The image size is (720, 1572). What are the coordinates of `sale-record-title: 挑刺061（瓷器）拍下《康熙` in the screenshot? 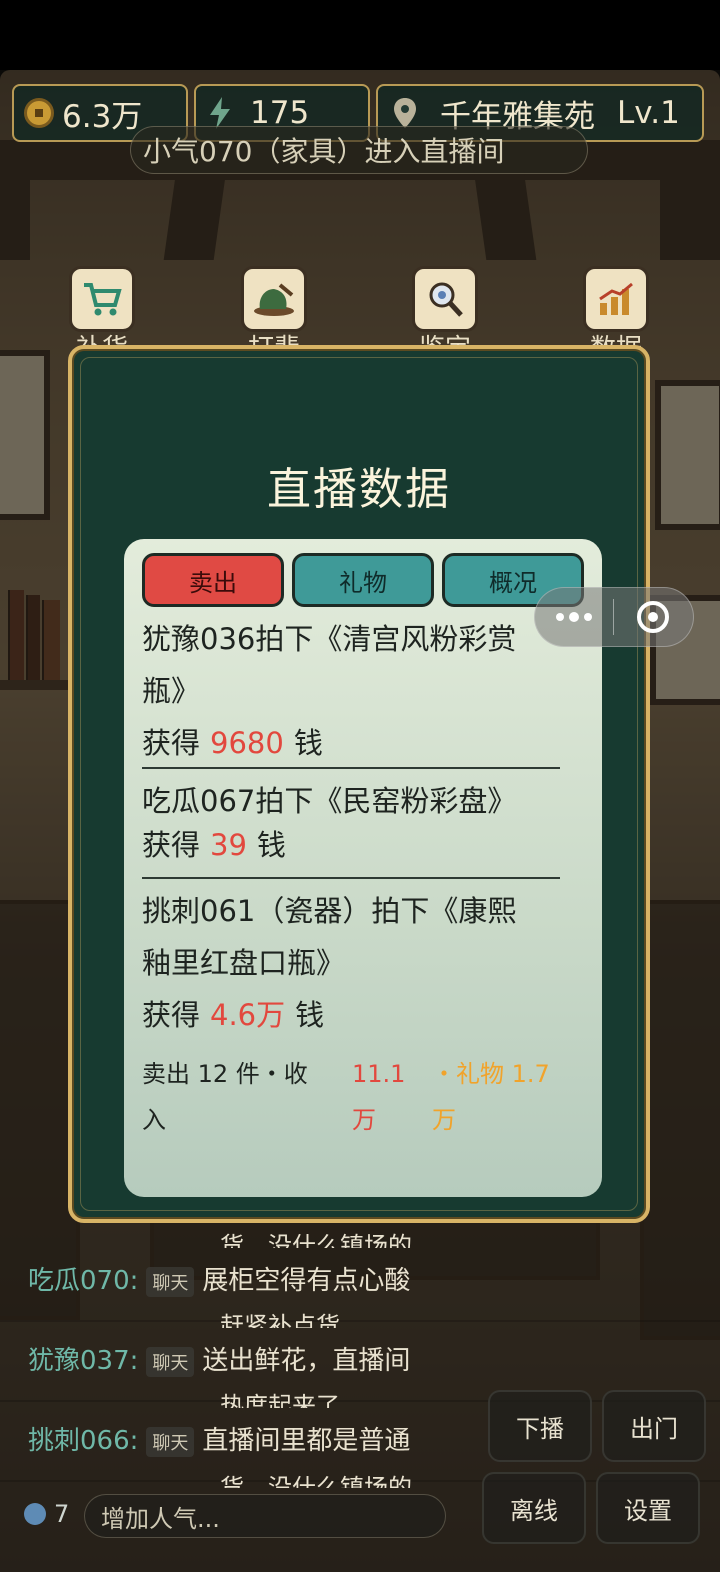 It's located at (329, 911).